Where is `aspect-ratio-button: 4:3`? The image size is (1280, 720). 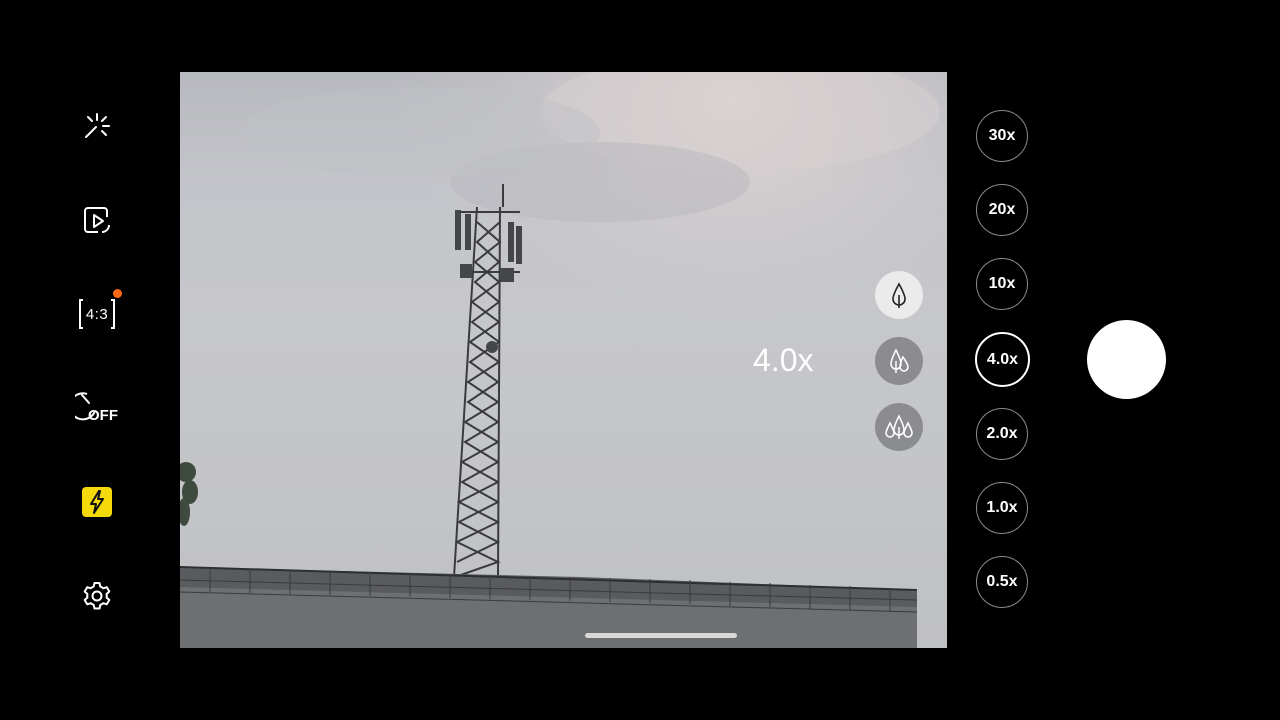 aspect-ratio-button: 4:3 is located at coordinates (97, 314).